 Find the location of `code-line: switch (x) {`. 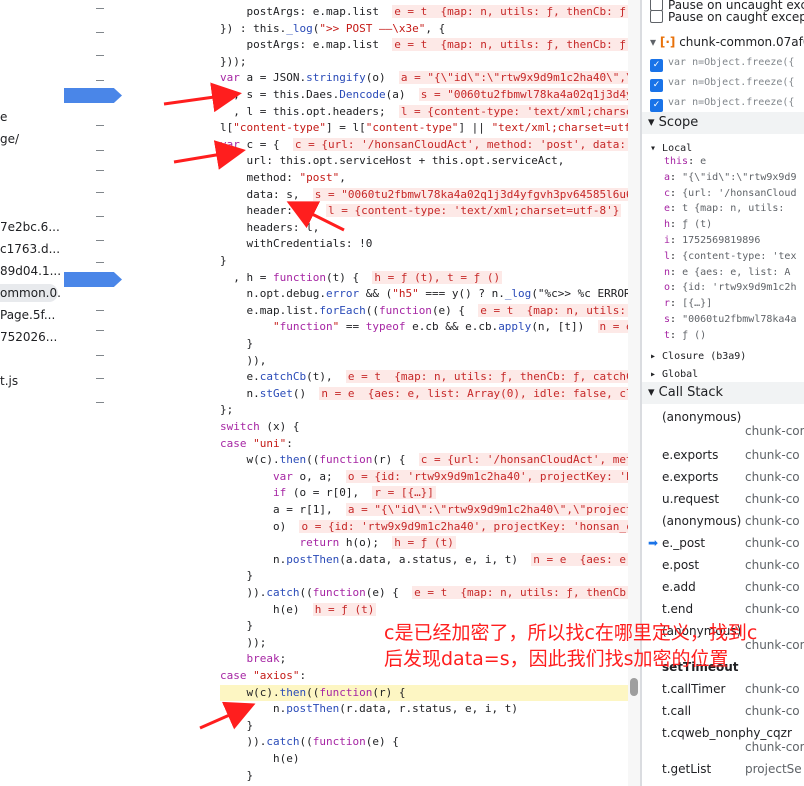

code-line: switch (x) { is located at coordinates (260, 427).